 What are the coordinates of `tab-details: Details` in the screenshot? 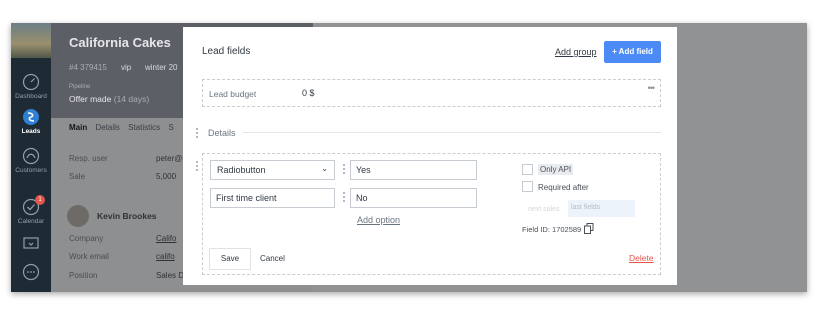 It's located at (107, 127).